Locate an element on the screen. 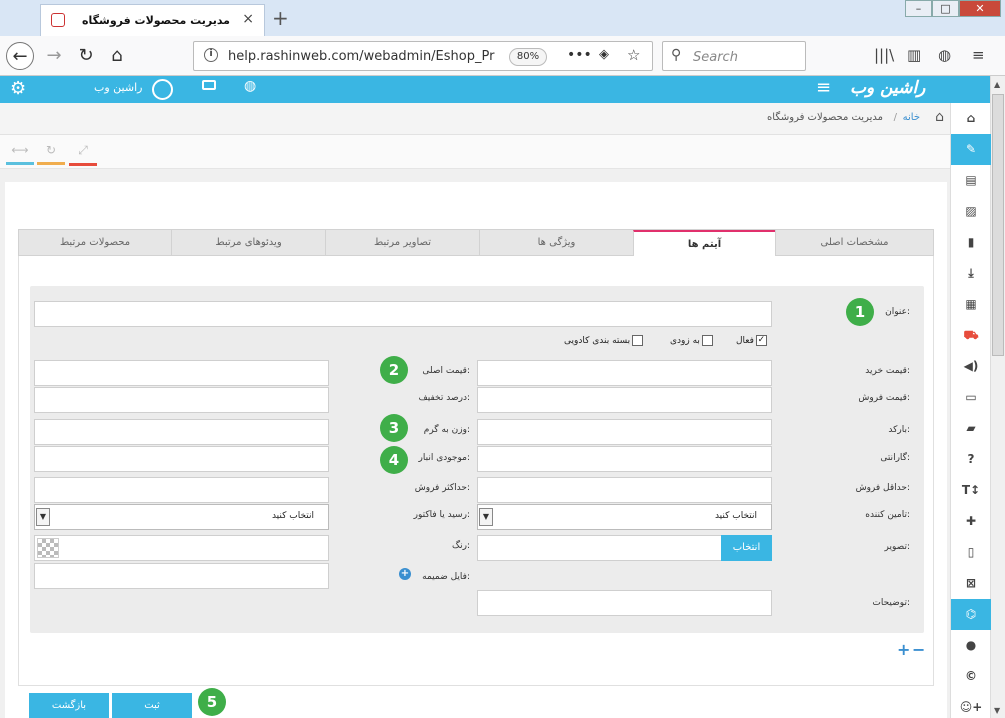  reload-icon: ↻ is located at coordinates (86, 56).